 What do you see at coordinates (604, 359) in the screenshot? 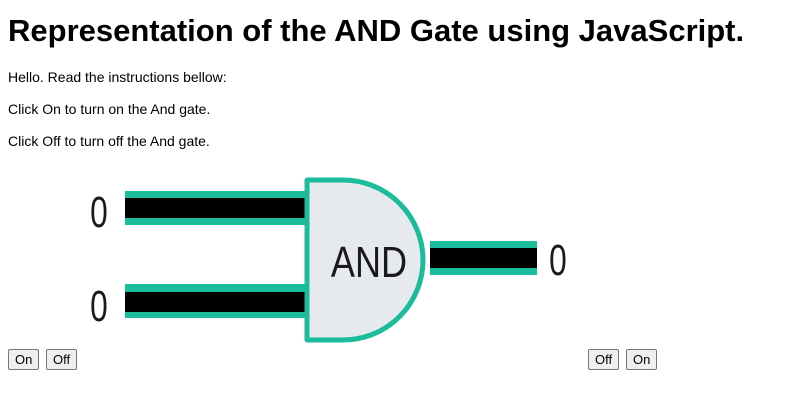
I see `input-b-off-button: Off` at bounding box center [604, 359].